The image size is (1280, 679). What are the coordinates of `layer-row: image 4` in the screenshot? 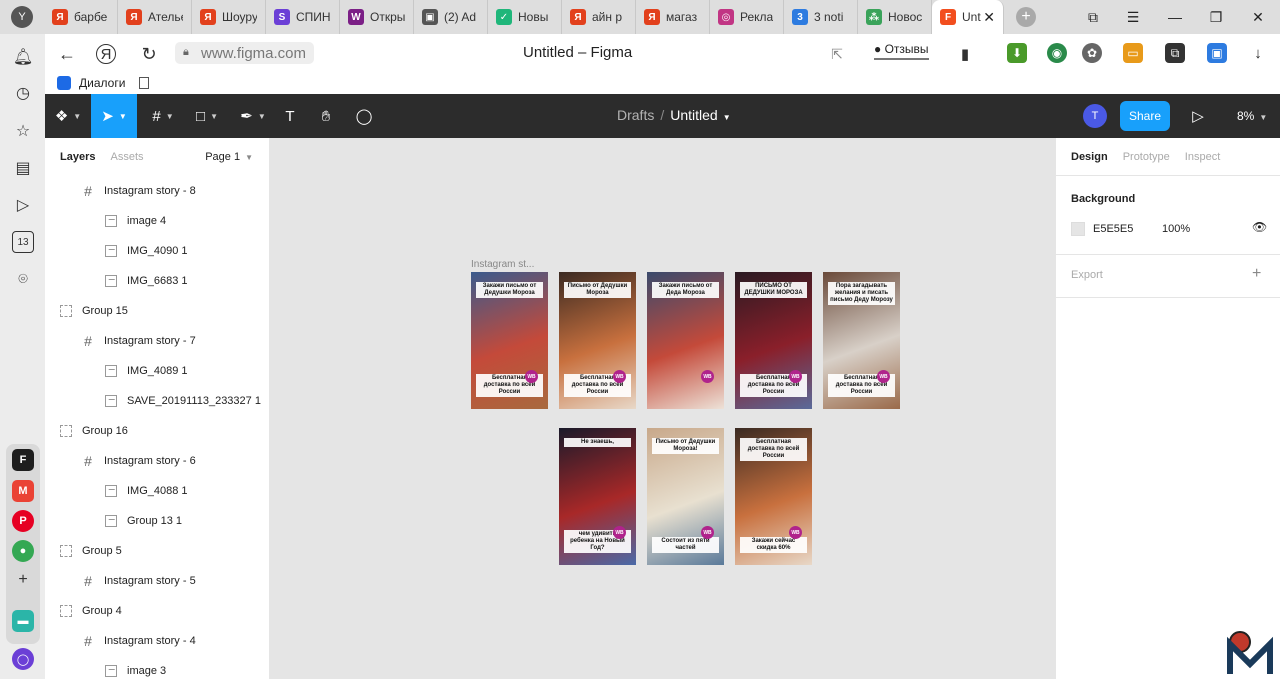 It's located at (157, 221).